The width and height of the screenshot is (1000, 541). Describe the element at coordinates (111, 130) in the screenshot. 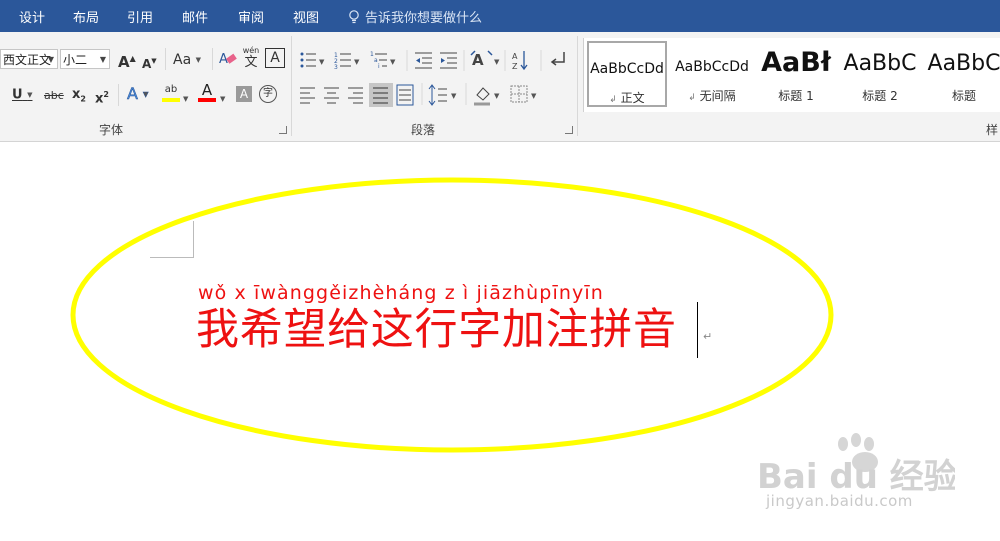

I see `font-group-label: 字体` at that location.